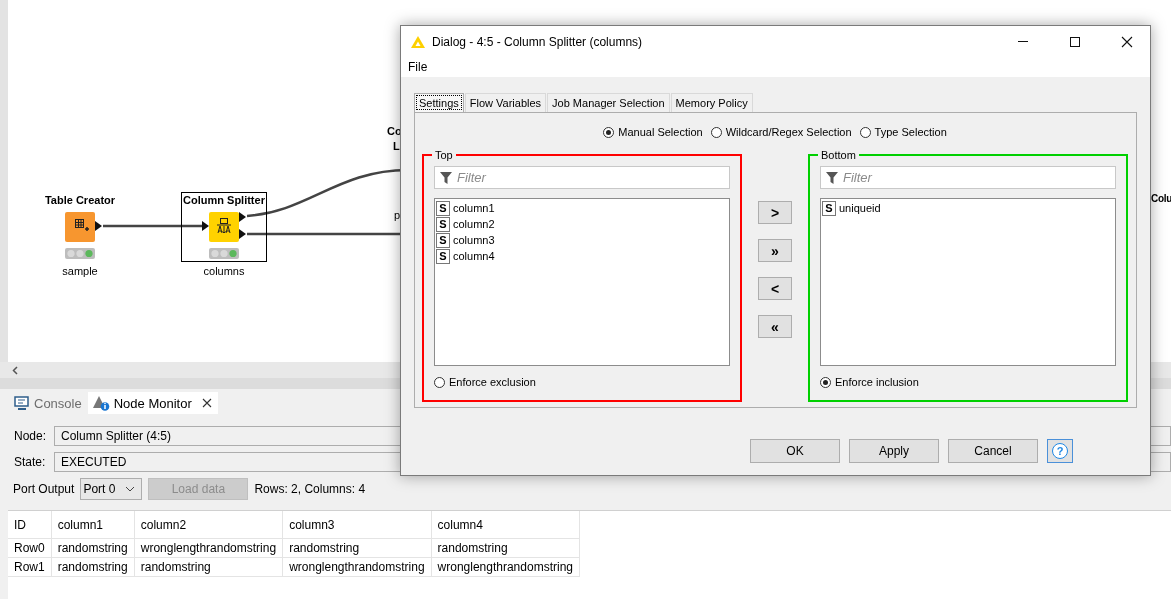 This screenshot has width=1171, height=599. Describe the element at coordinates (795, 451) in the screenshot. I see `dialog-button: OK` at that location.